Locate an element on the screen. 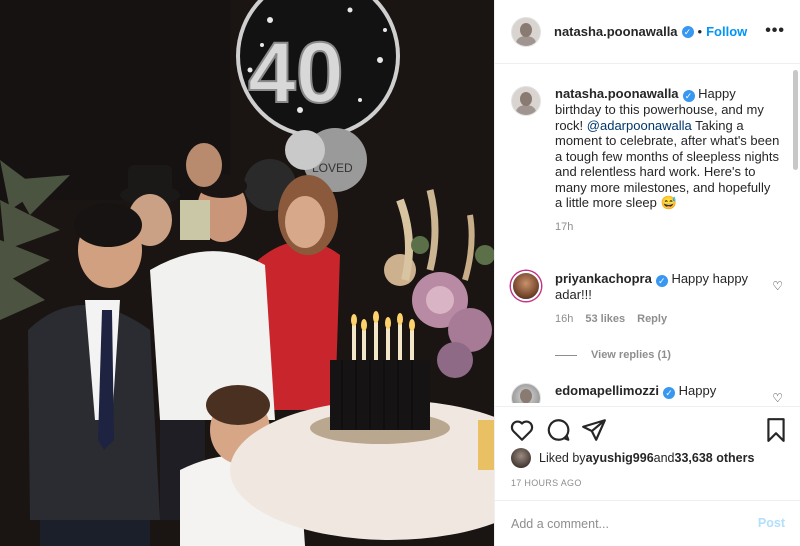  caption-mention-link: @adarpoonawalla is located at coordinates (639, 125).